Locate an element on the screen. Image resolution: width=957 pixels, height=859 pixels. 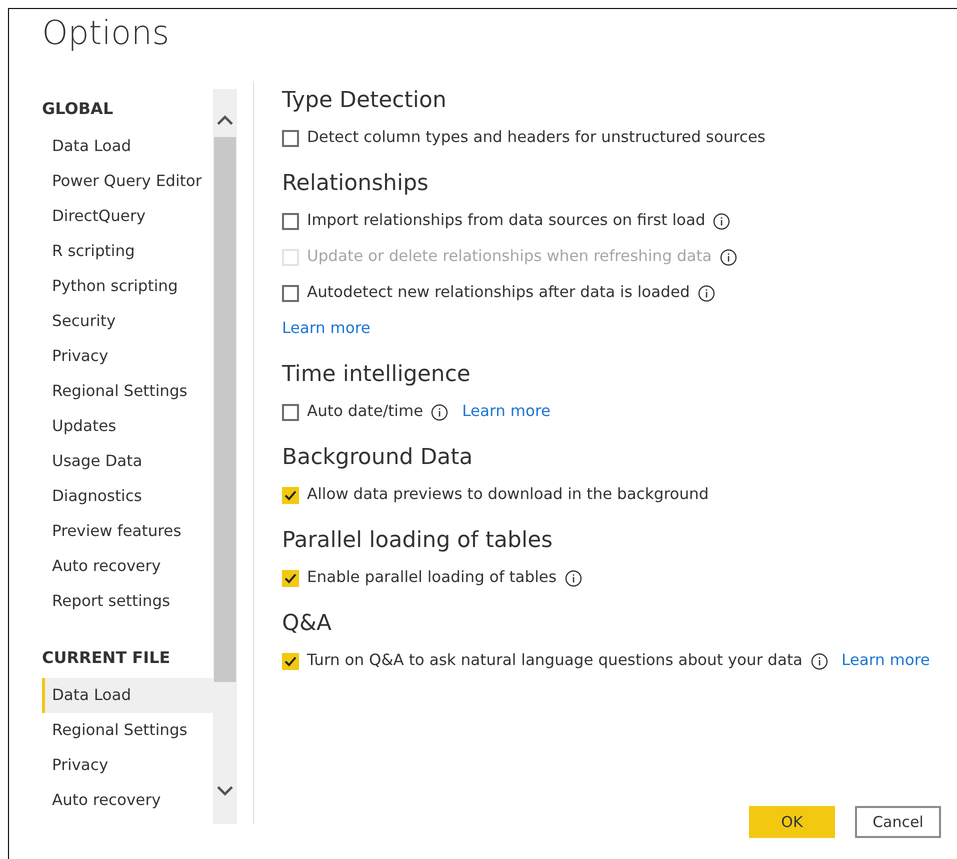
section-heading: GLOBAL is located at coordinates (78, 109).